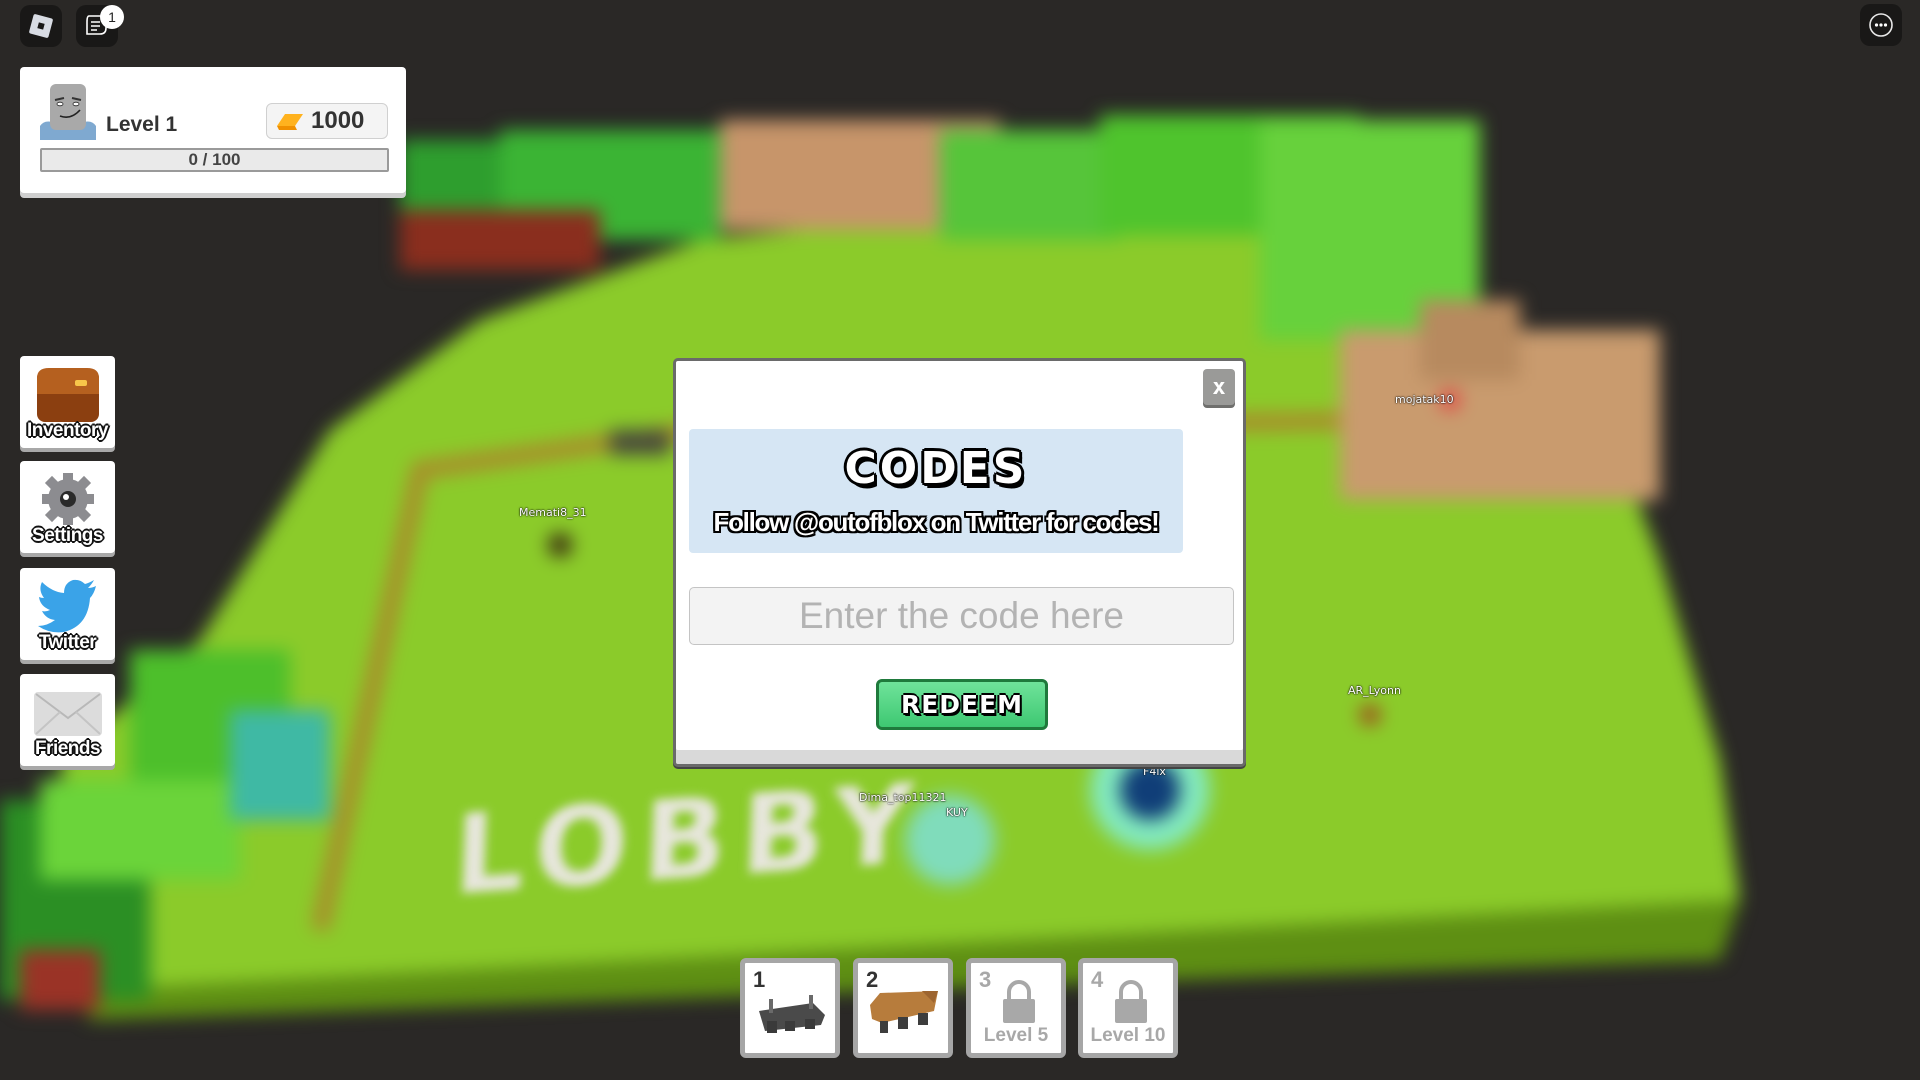 This screenshot has height=1080, width=1920. I want to click on unlock-requirement: Level 5, so click(1016, 1035).